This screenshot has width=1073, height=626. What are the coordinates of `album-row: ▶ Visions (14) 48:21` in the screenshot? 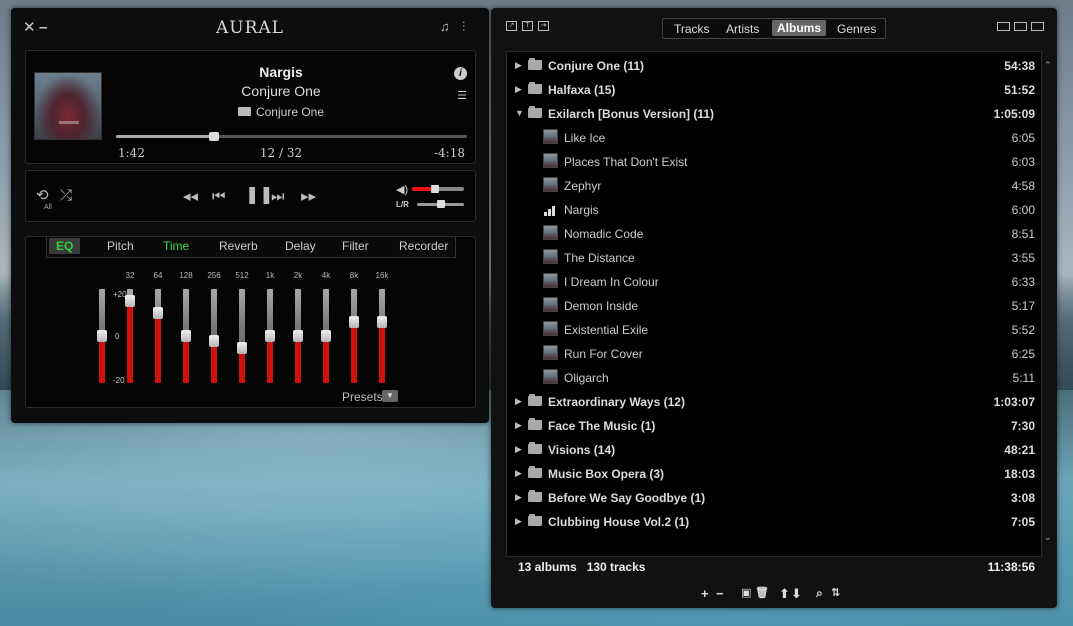 It's located at (774, 449).